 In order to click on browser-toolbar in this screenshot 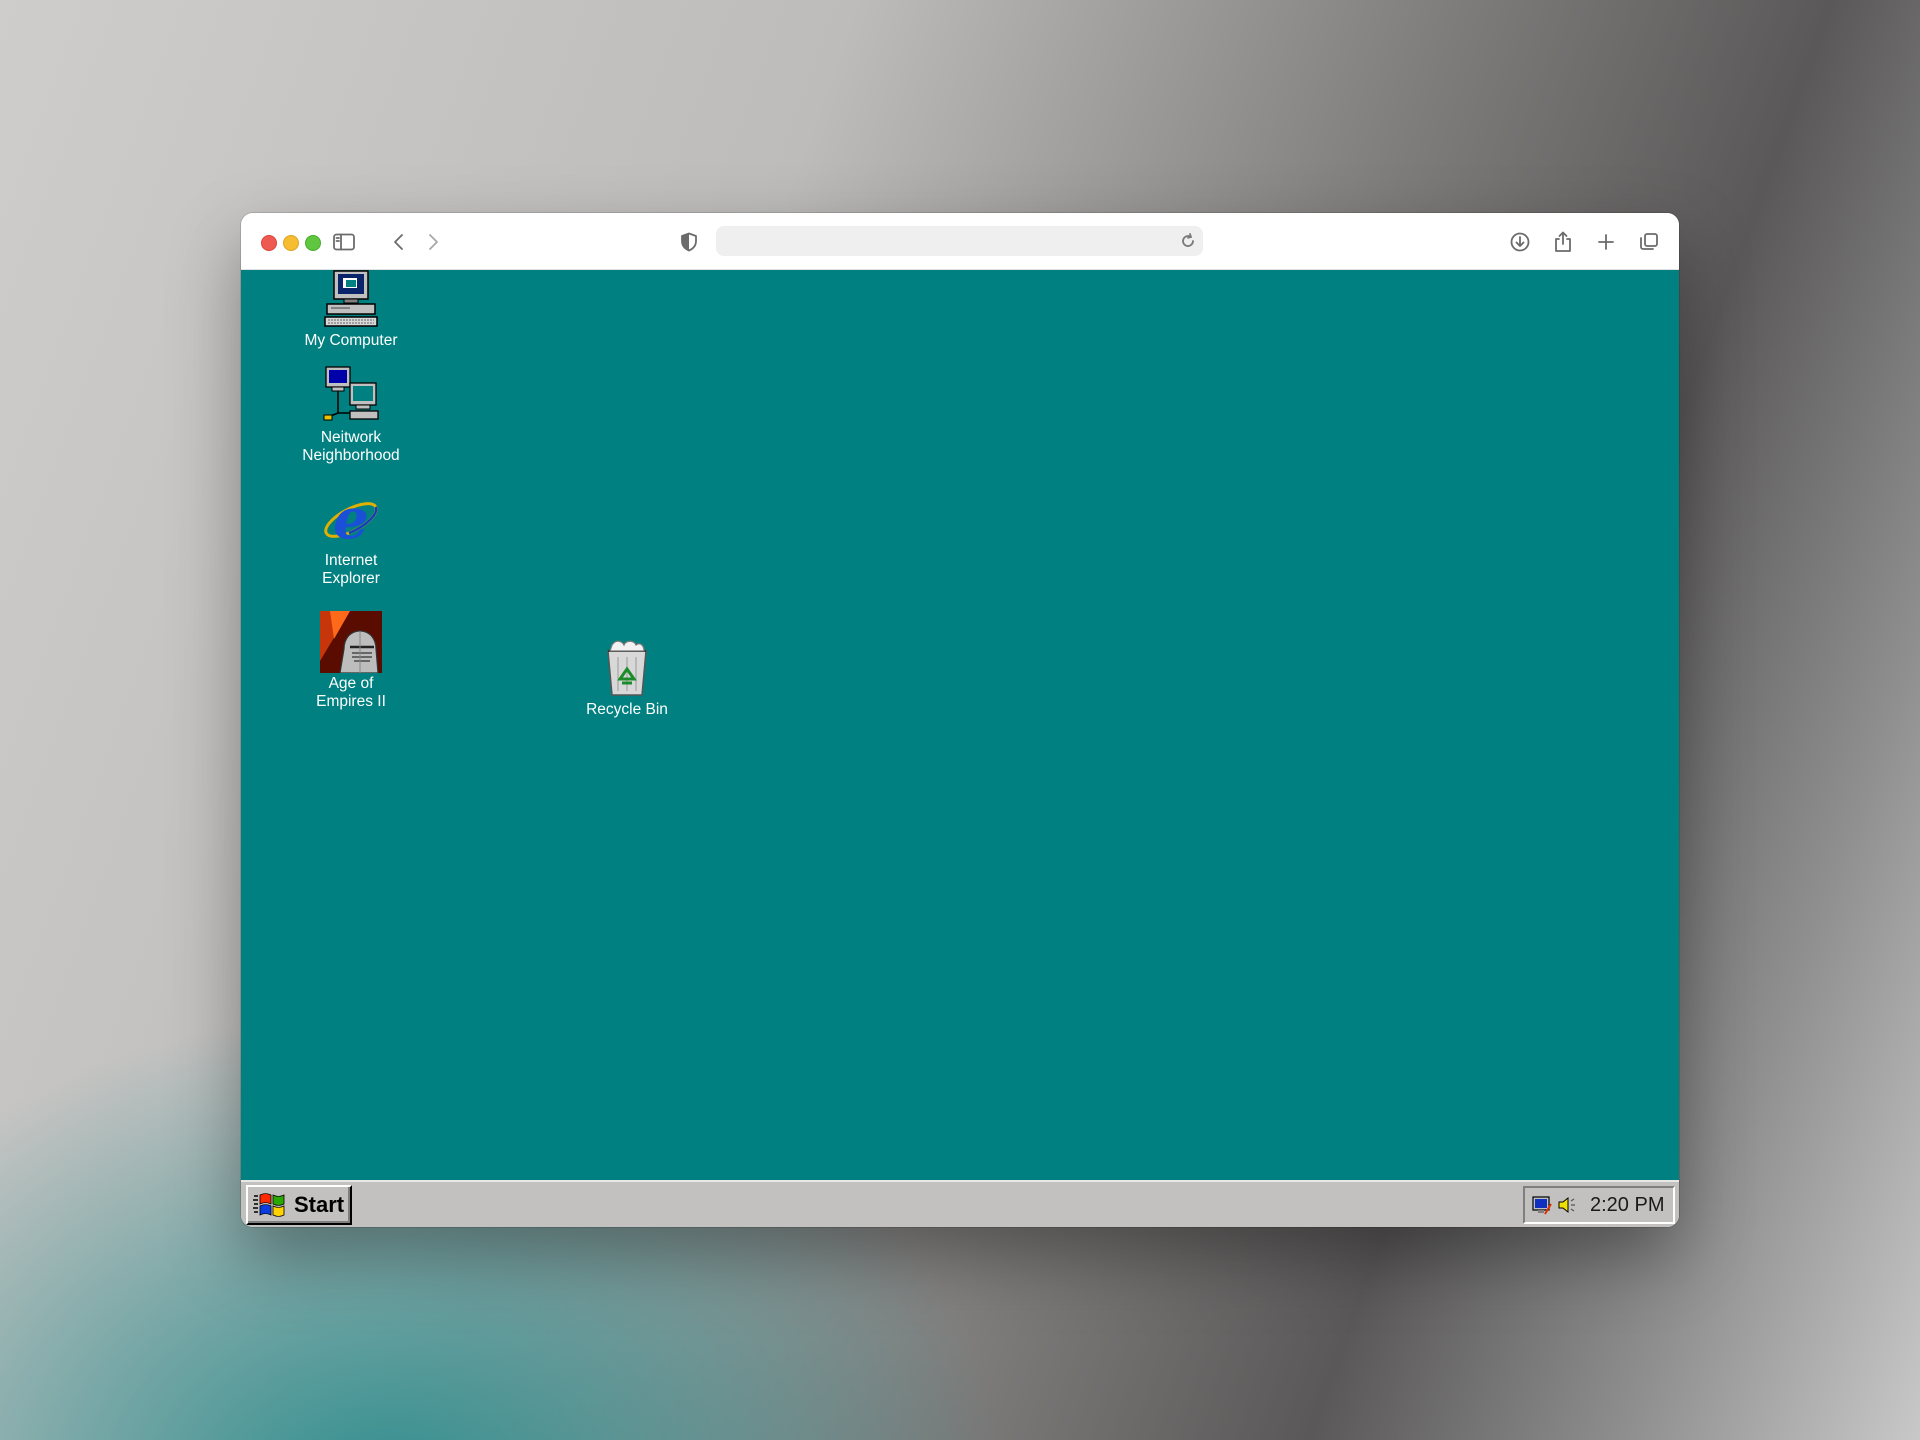, I will do `click(960, 241)`.